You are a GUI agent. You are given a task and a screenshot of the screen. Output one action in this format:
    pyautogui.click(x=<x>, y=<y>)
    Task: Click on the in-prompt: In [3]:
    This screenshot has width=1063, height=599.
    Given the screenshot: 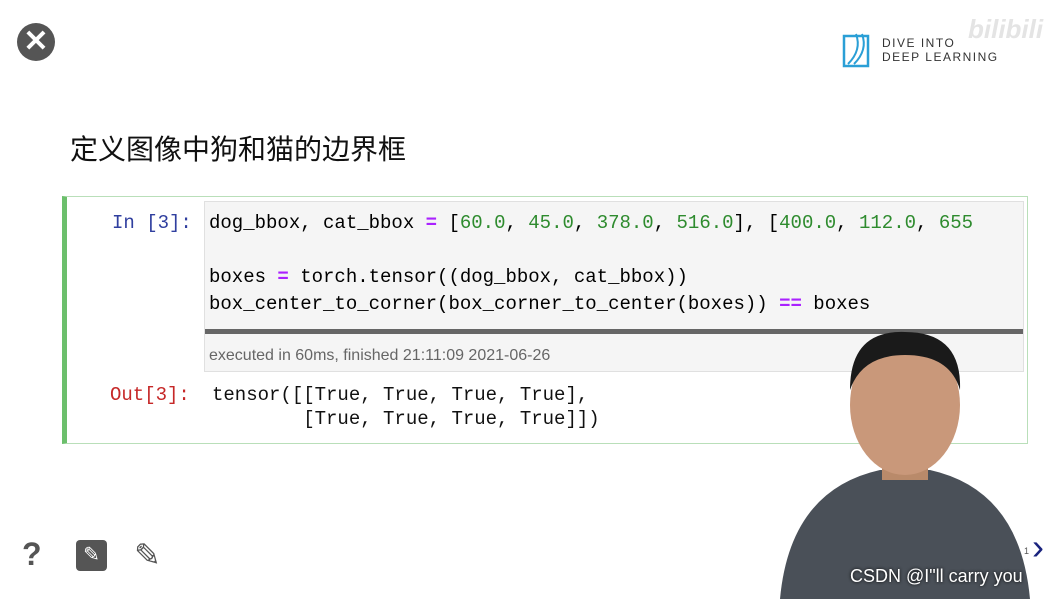 What is the action you would take?
    pyautogui.click(x=152, y=223)
    